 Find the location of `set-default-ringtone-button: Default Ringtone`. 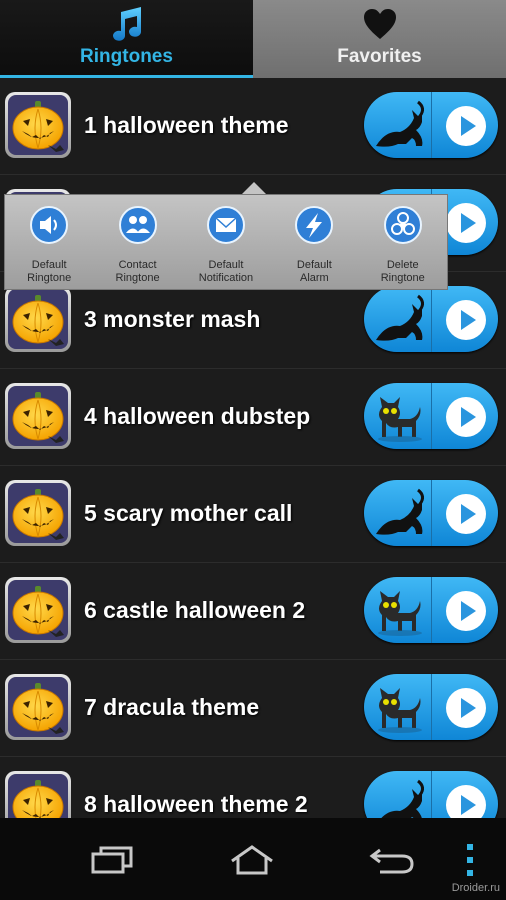

set-default-ringtone-button: Default Ringtone is located at coordinates (49, 240).